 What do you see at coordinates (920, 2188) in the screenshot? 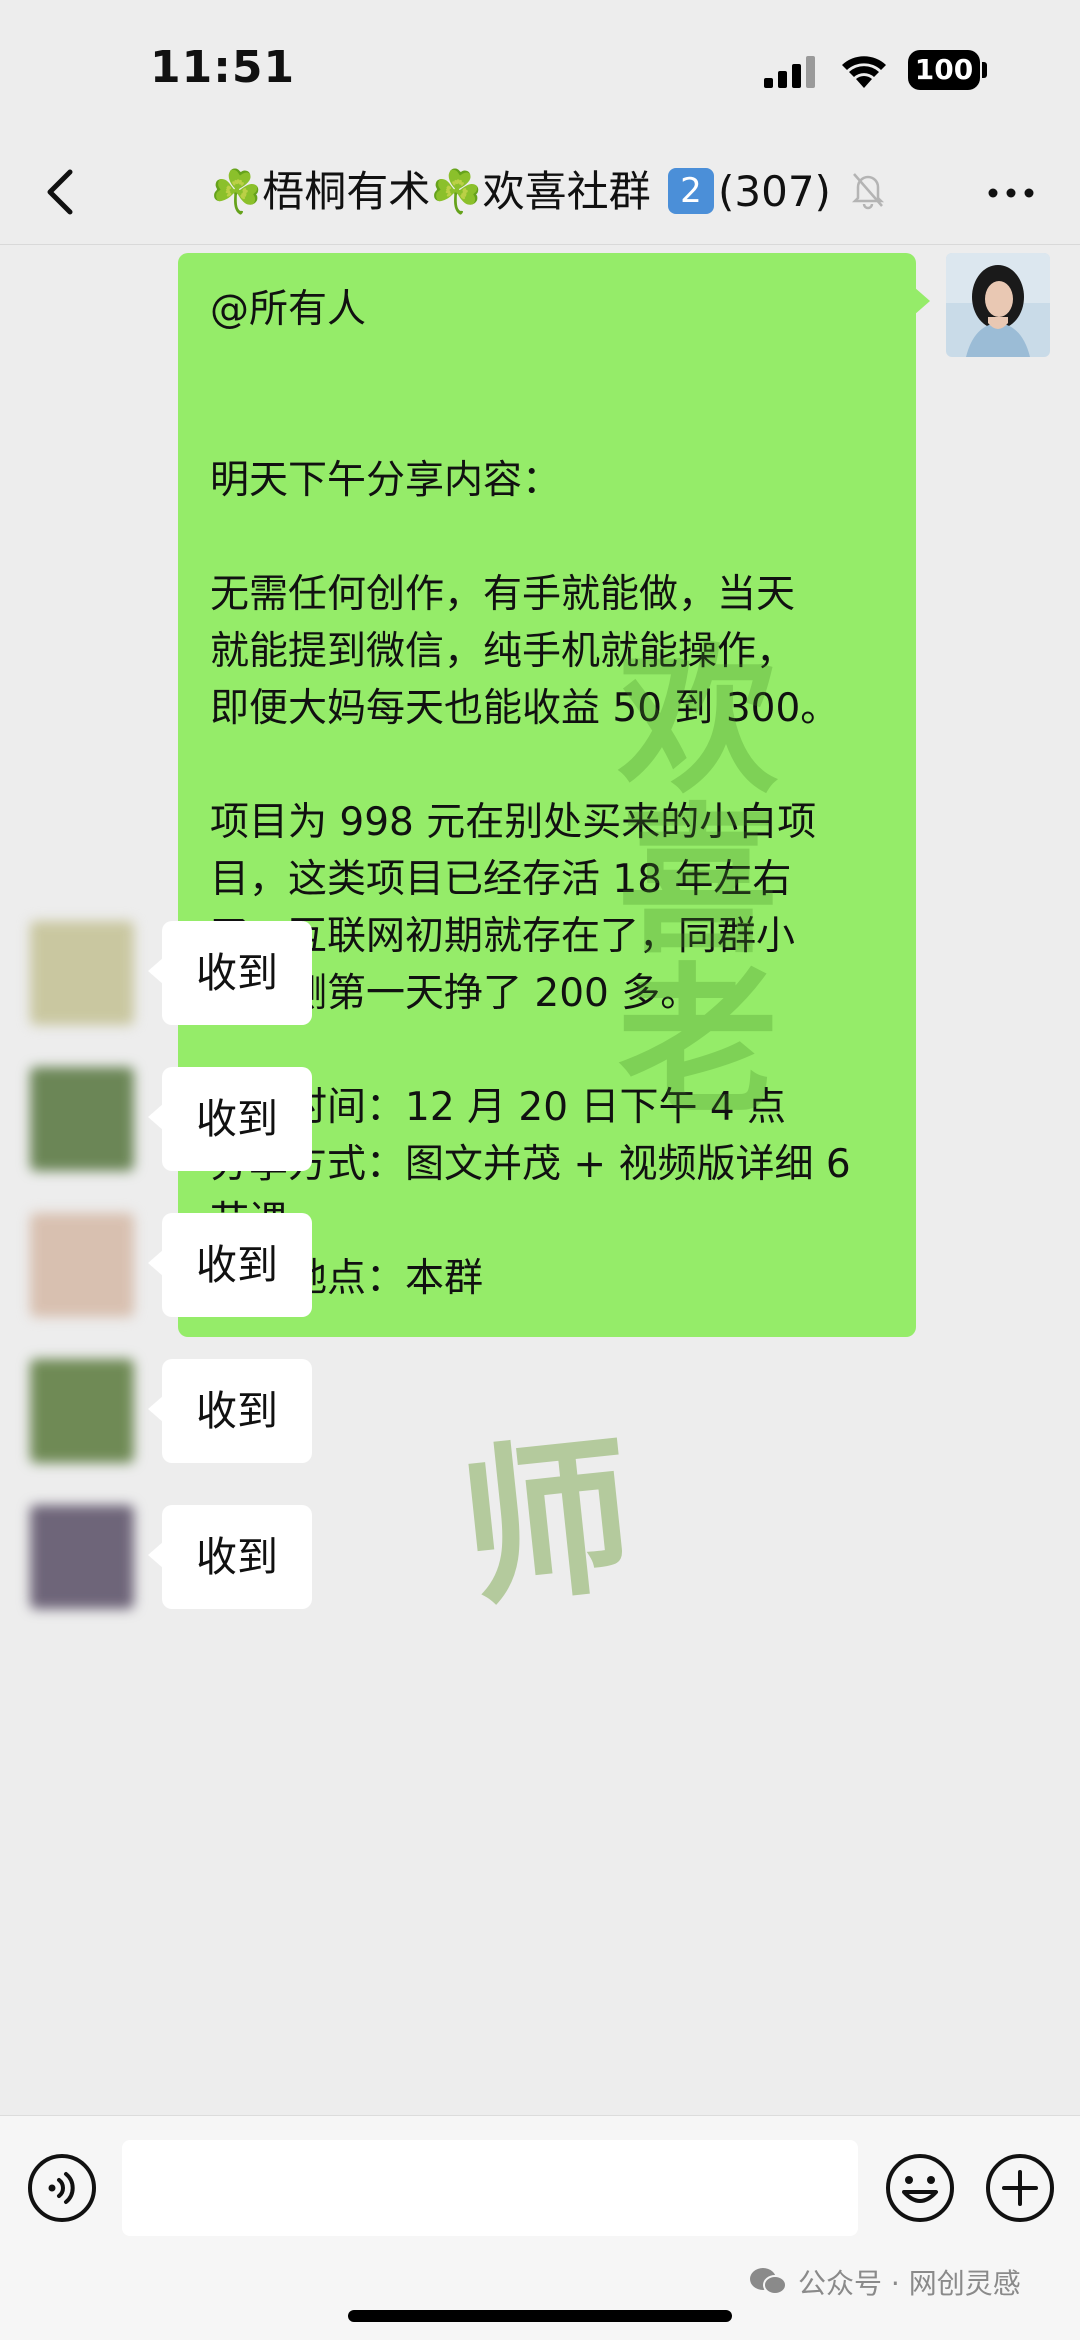
I see `emoji-button` at bounding box center [920, 2188].